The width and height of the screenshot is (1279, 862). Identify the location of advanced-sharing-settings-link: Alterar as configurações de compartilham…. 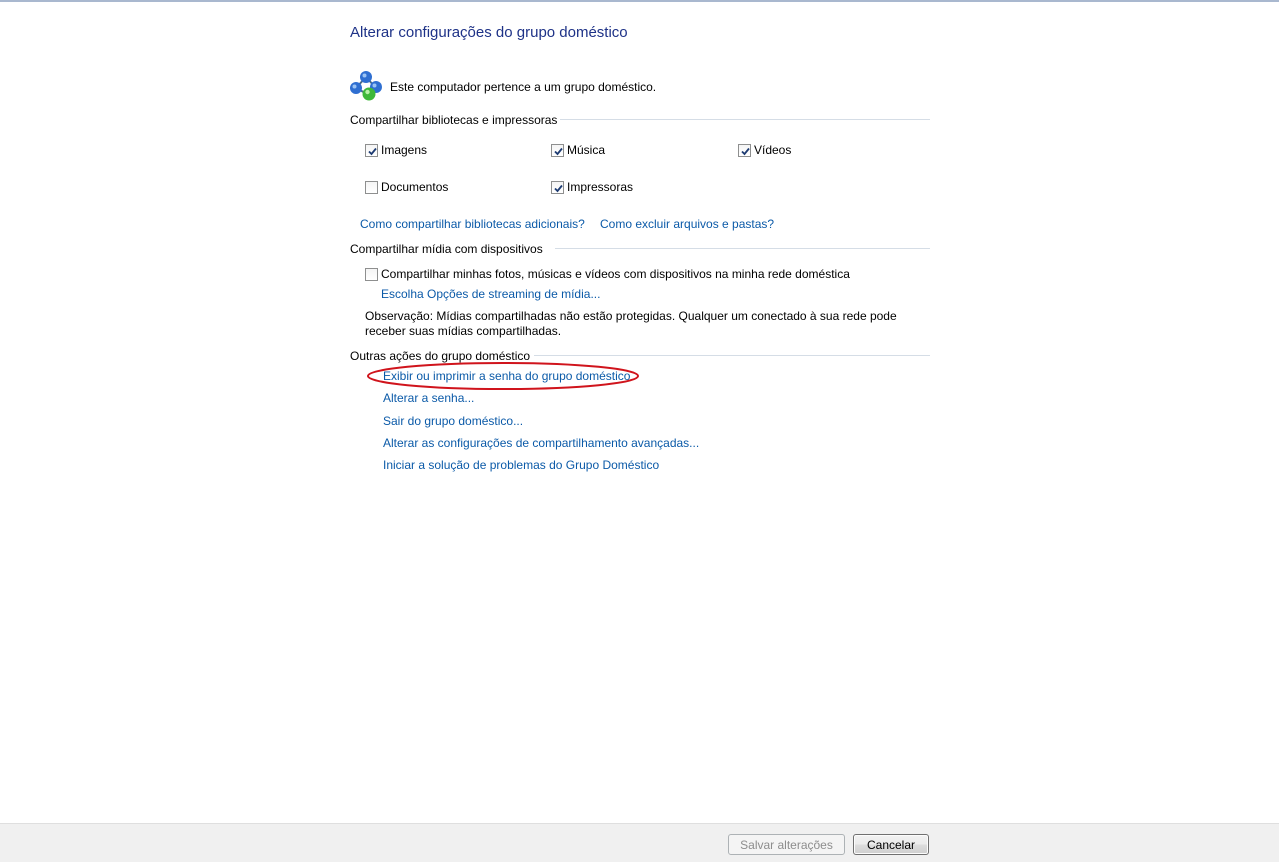
(541, 443).